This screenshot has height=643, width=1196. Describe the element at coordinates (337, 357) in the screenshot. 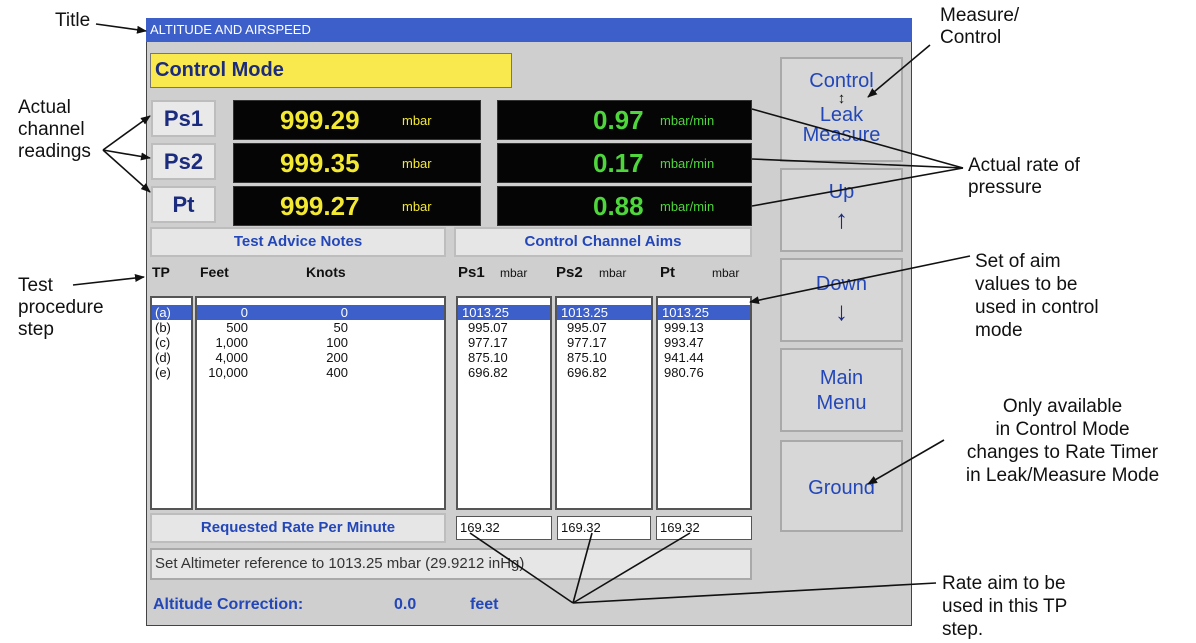

I see `knots-cell: 200` at that location.